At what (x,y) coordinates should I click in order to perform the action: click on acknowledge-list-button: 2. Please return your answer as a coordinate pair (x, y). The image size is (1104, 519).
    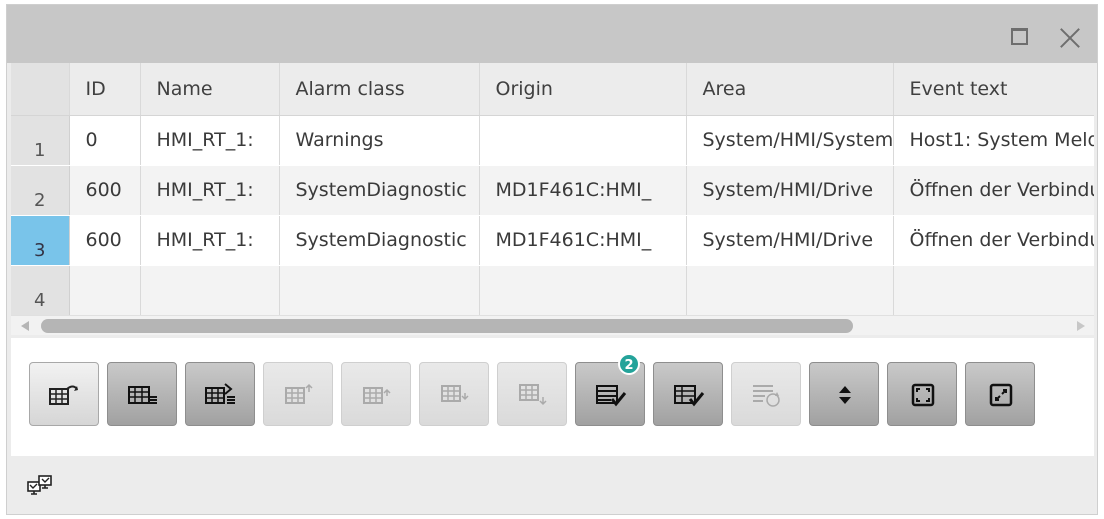
    Looking at the image, I should click on (610, 389).